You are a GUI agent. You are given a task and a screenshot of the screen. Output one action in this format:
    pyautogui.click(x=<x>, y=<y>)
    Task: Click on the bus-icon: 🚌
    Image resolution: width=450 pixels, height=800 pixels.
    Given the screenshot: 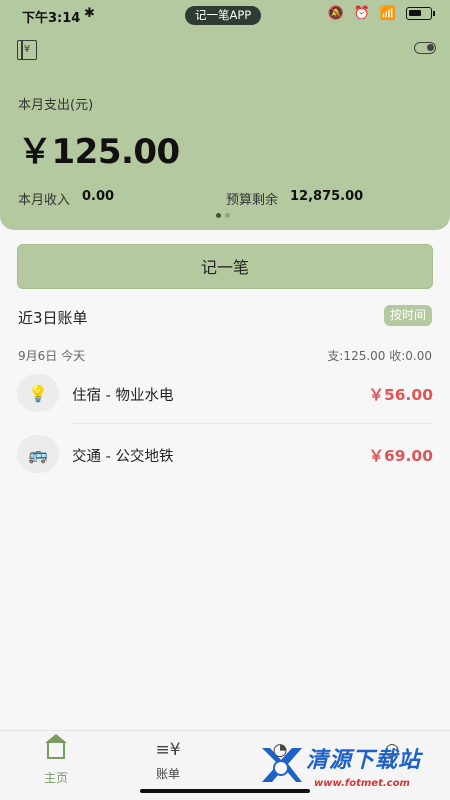 What is the action you would take?
    pyautogui.click(x=38, y=454)
    